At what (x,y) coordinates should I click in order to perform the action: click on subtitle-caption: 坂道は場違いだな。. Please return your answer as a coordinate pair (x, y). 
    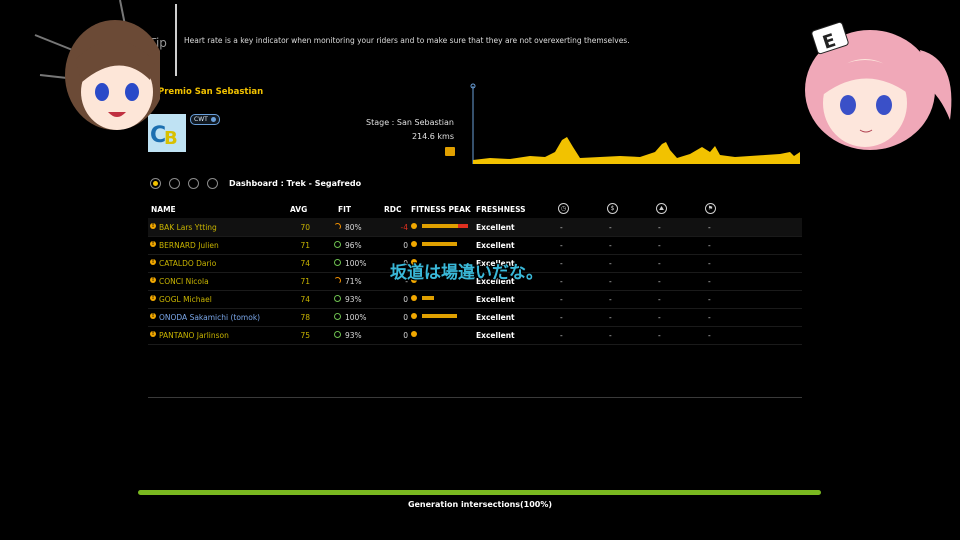
    Looking at the image, I should click on (466, 273).